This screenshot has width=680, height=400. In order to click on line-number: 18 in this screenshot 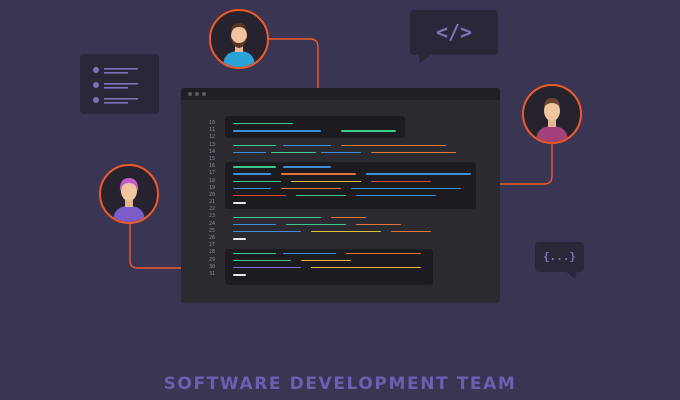, I will do `click(211, 180)`.